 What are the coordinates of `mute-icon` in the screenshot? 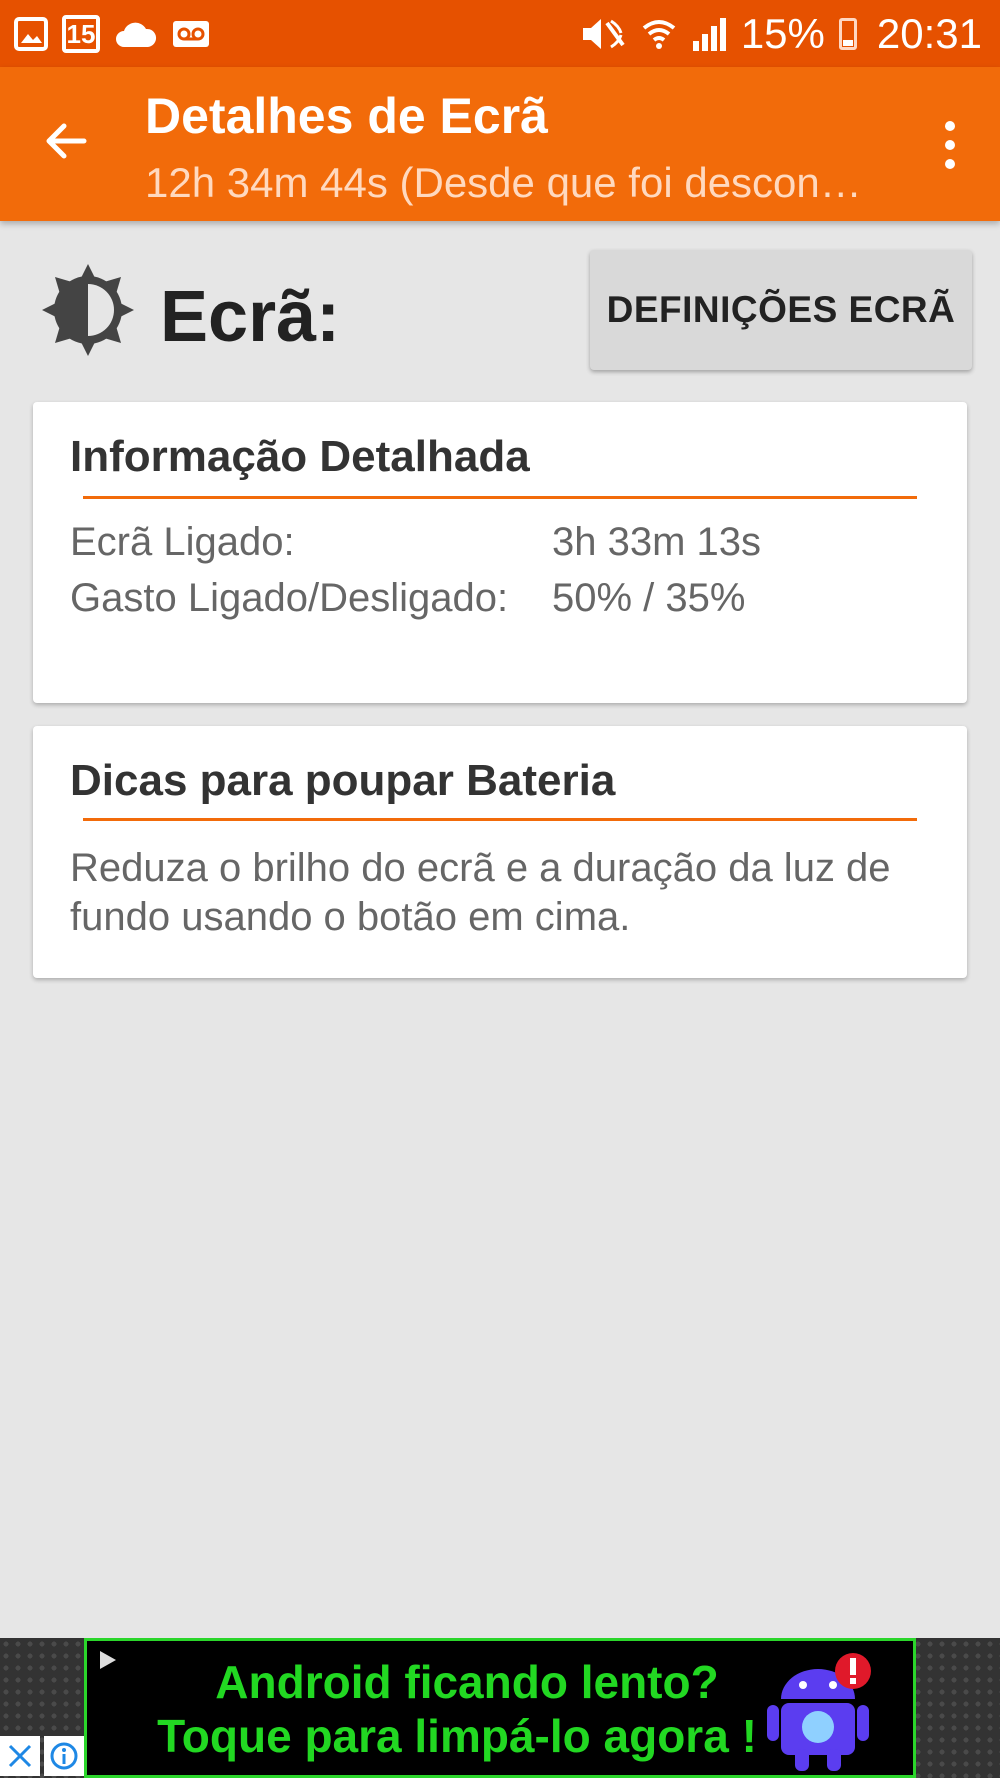 It's located at (602, 34).